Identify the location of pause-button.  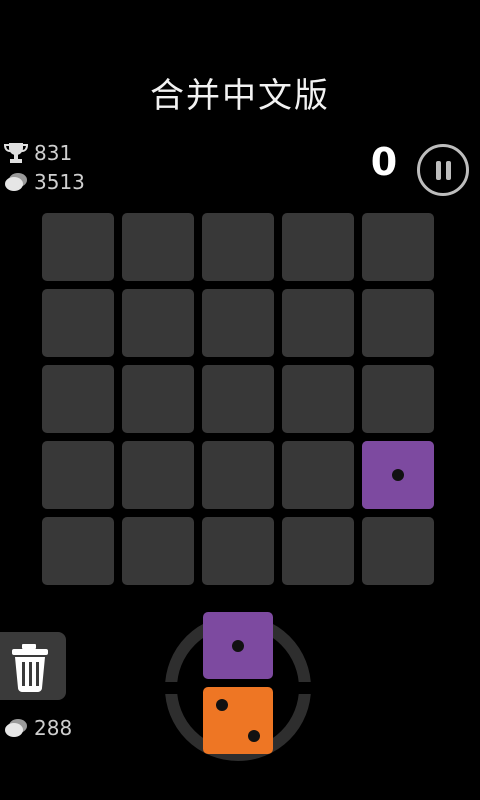
(443, 170).